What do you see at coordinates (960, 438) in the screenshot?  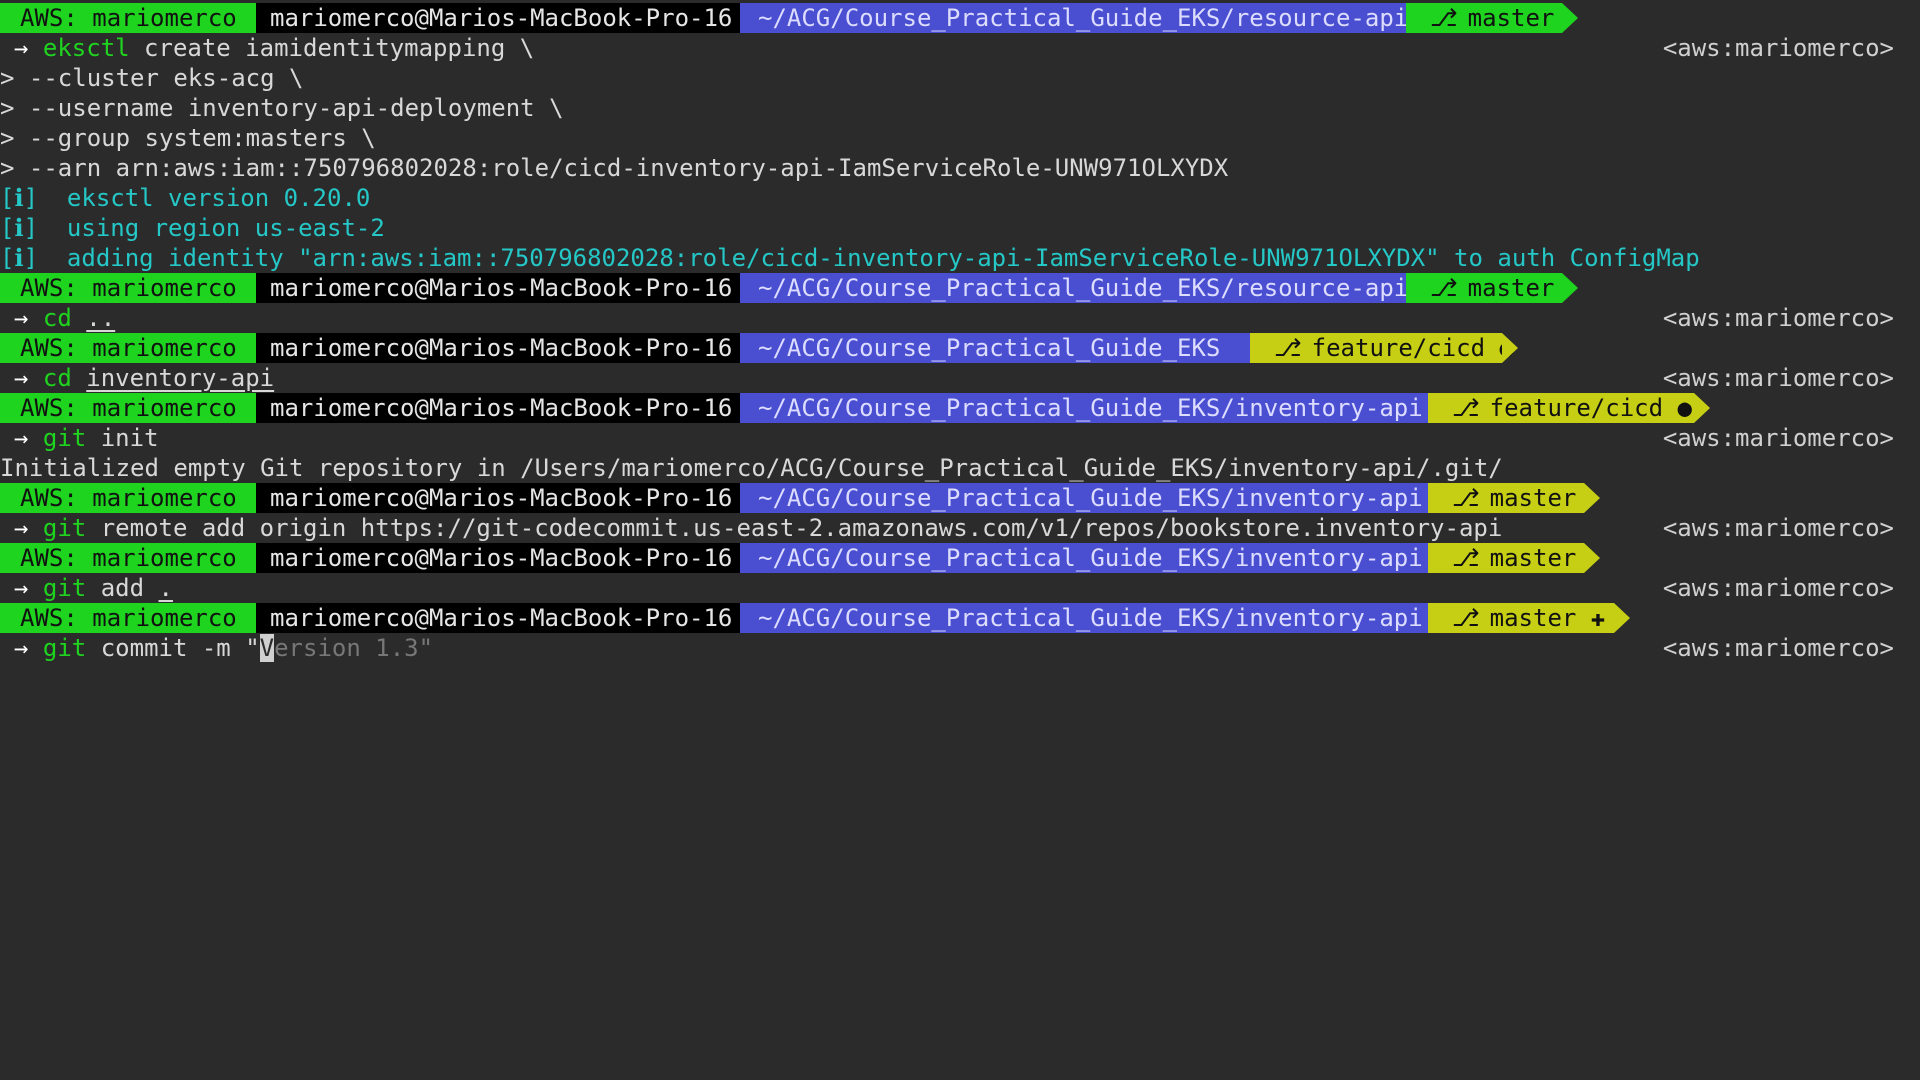 I see `command-line: → git init <aws:mariomerco>` at bounding box center [960, 438].